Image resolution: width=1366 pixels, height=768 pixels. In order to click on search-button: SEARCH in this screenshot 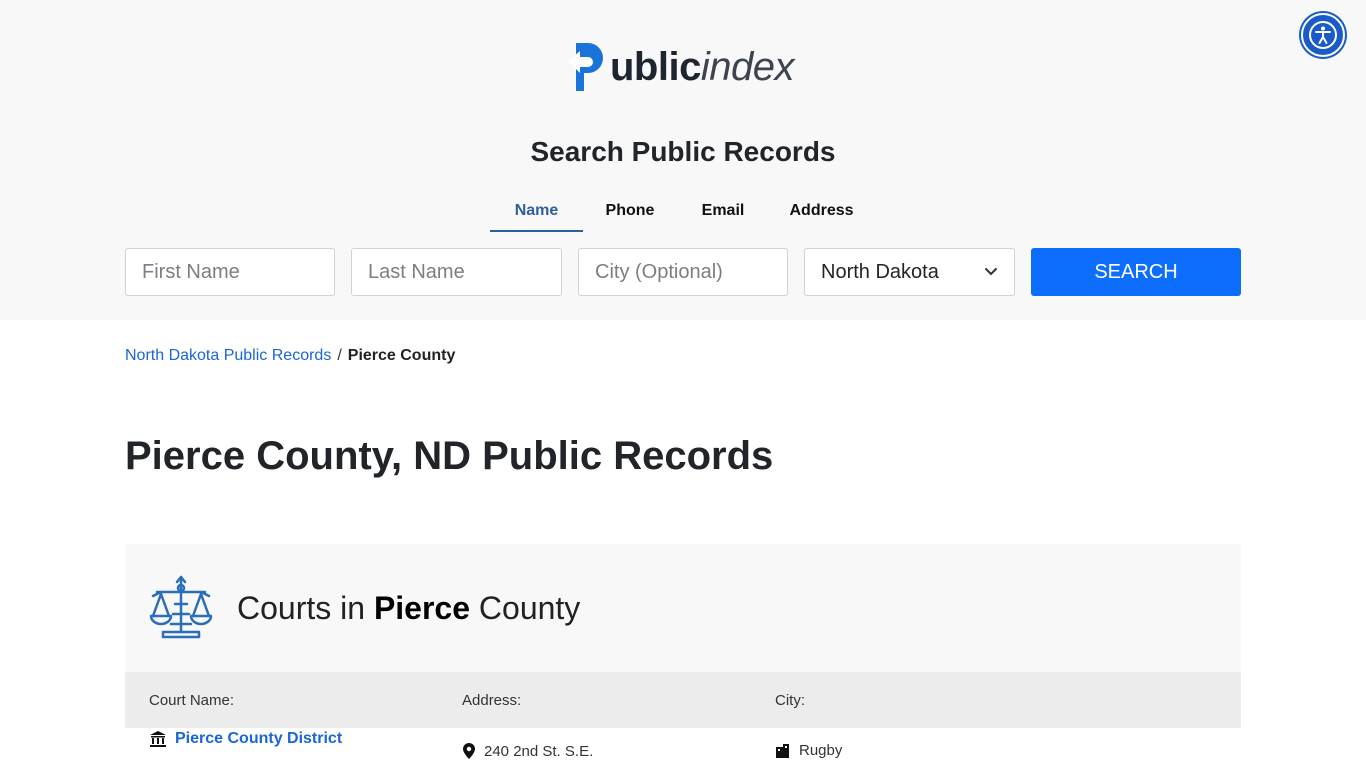, I will do `click(1136, 272)`.